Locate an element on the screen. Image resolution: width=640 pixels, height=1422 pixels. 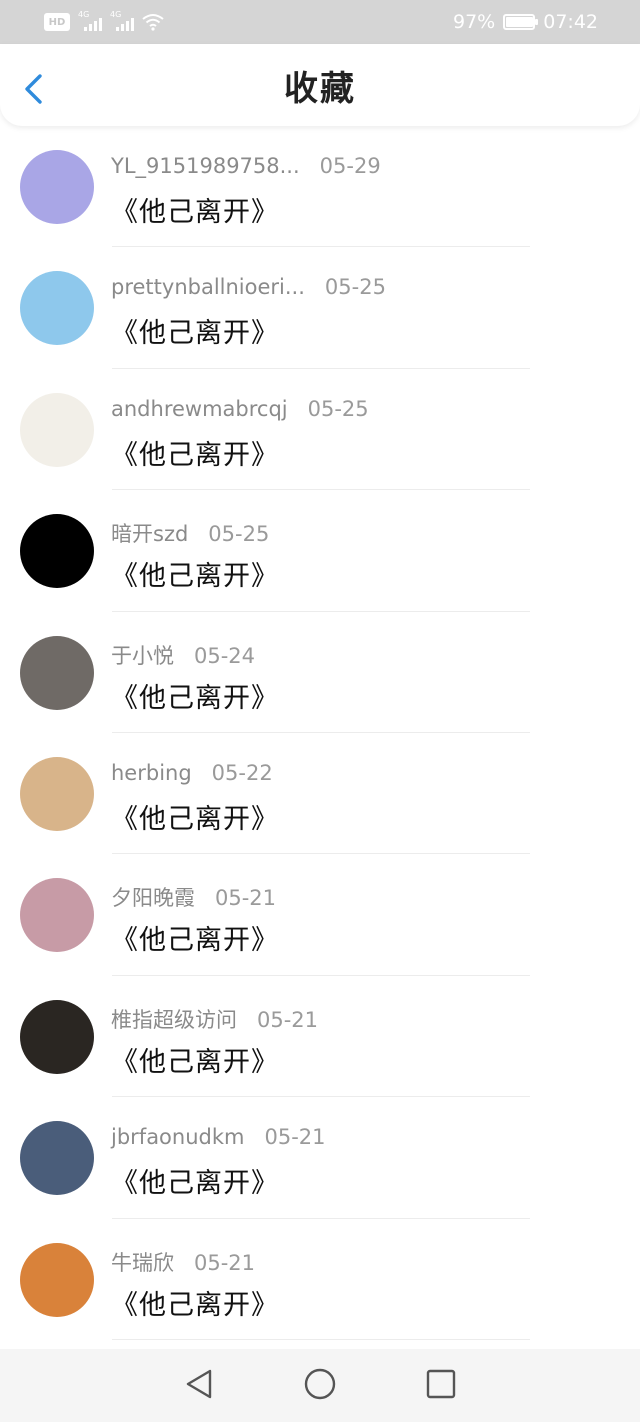
list-item: 夕阳晚霞 05-21 《他己离开》 is located at coordinates (320, 915).